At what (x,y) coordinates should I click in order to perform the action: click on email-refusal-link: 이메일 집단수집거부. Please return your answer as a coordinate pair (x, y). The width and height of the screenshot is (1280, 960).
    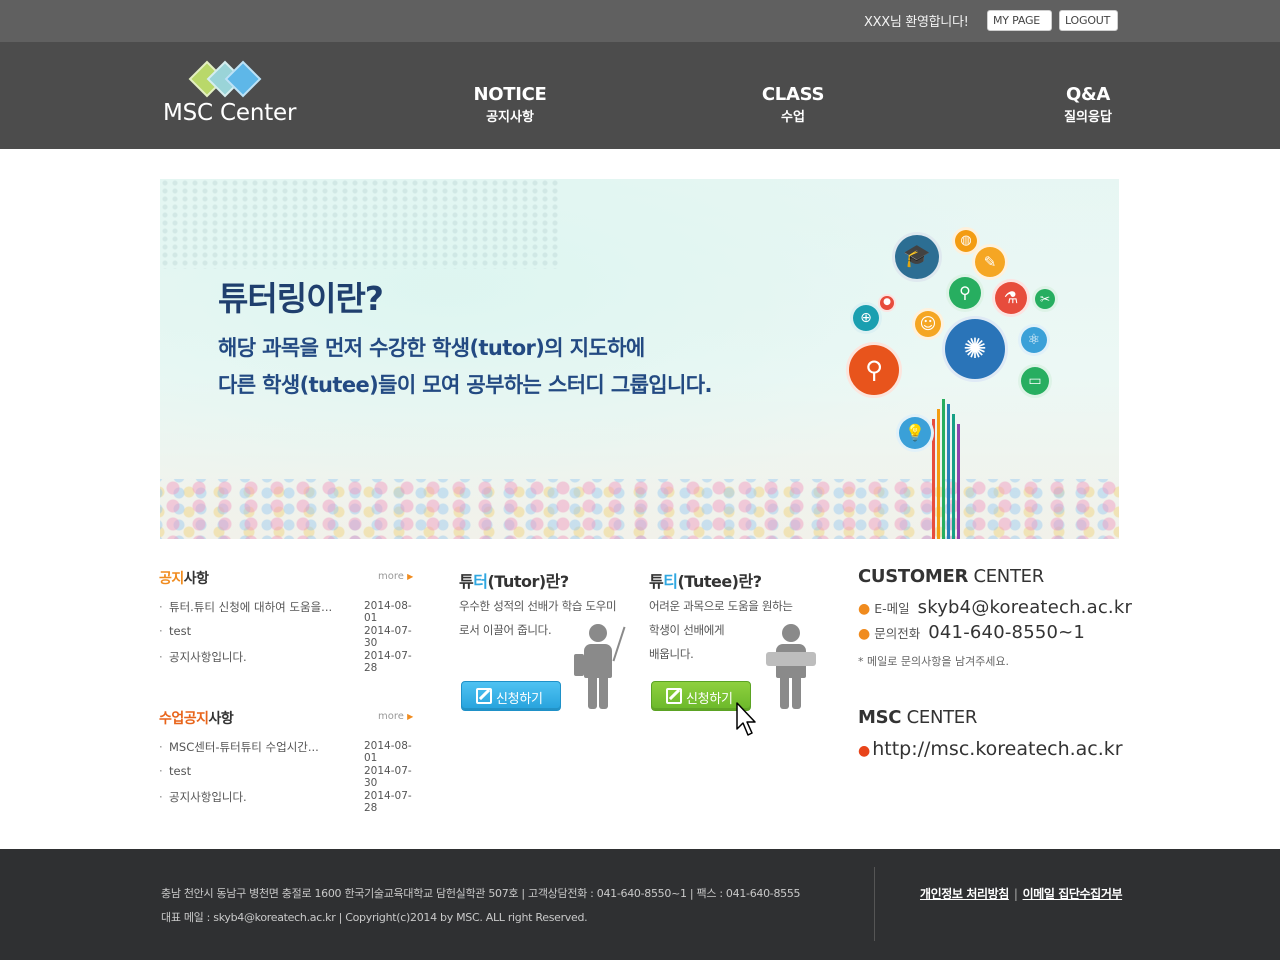
    Looking at the image, I should click on (1073, 894).